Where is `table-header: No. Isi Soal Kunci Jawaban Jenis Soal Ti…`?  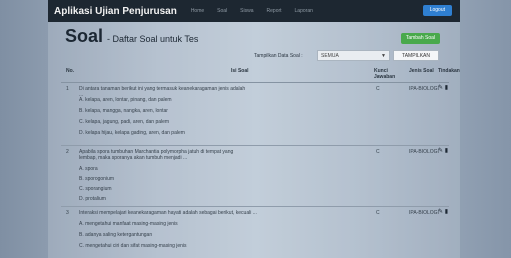
table-header: No. Isi Soal Kunci Jawaban Jenis Soal Ti… is located at coordinates (260, 74).